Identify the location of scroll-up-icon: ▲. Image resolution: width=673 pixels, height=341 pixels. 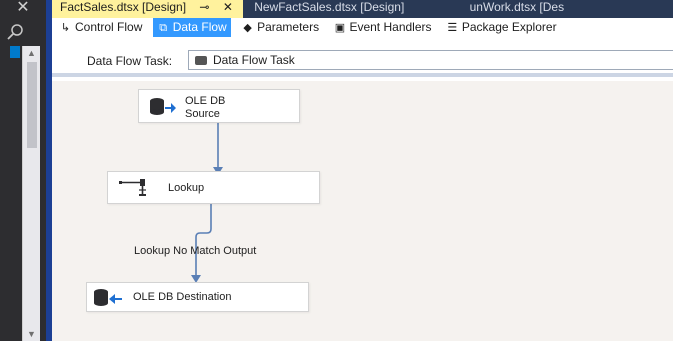
(31, 53).